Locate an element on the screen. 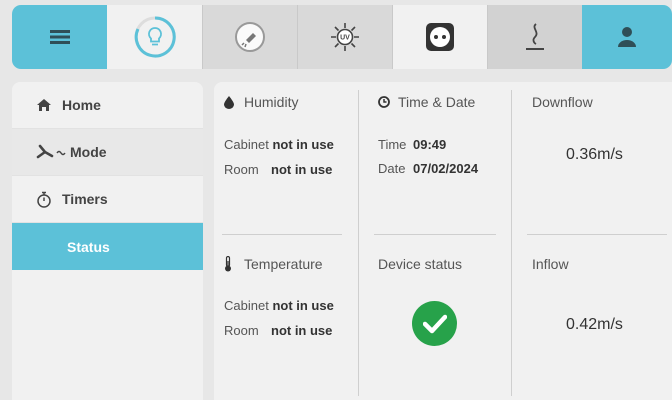 This screenshot has height=400, width=672. sidebar-item-label: Status is located at coordinates (88, 246).